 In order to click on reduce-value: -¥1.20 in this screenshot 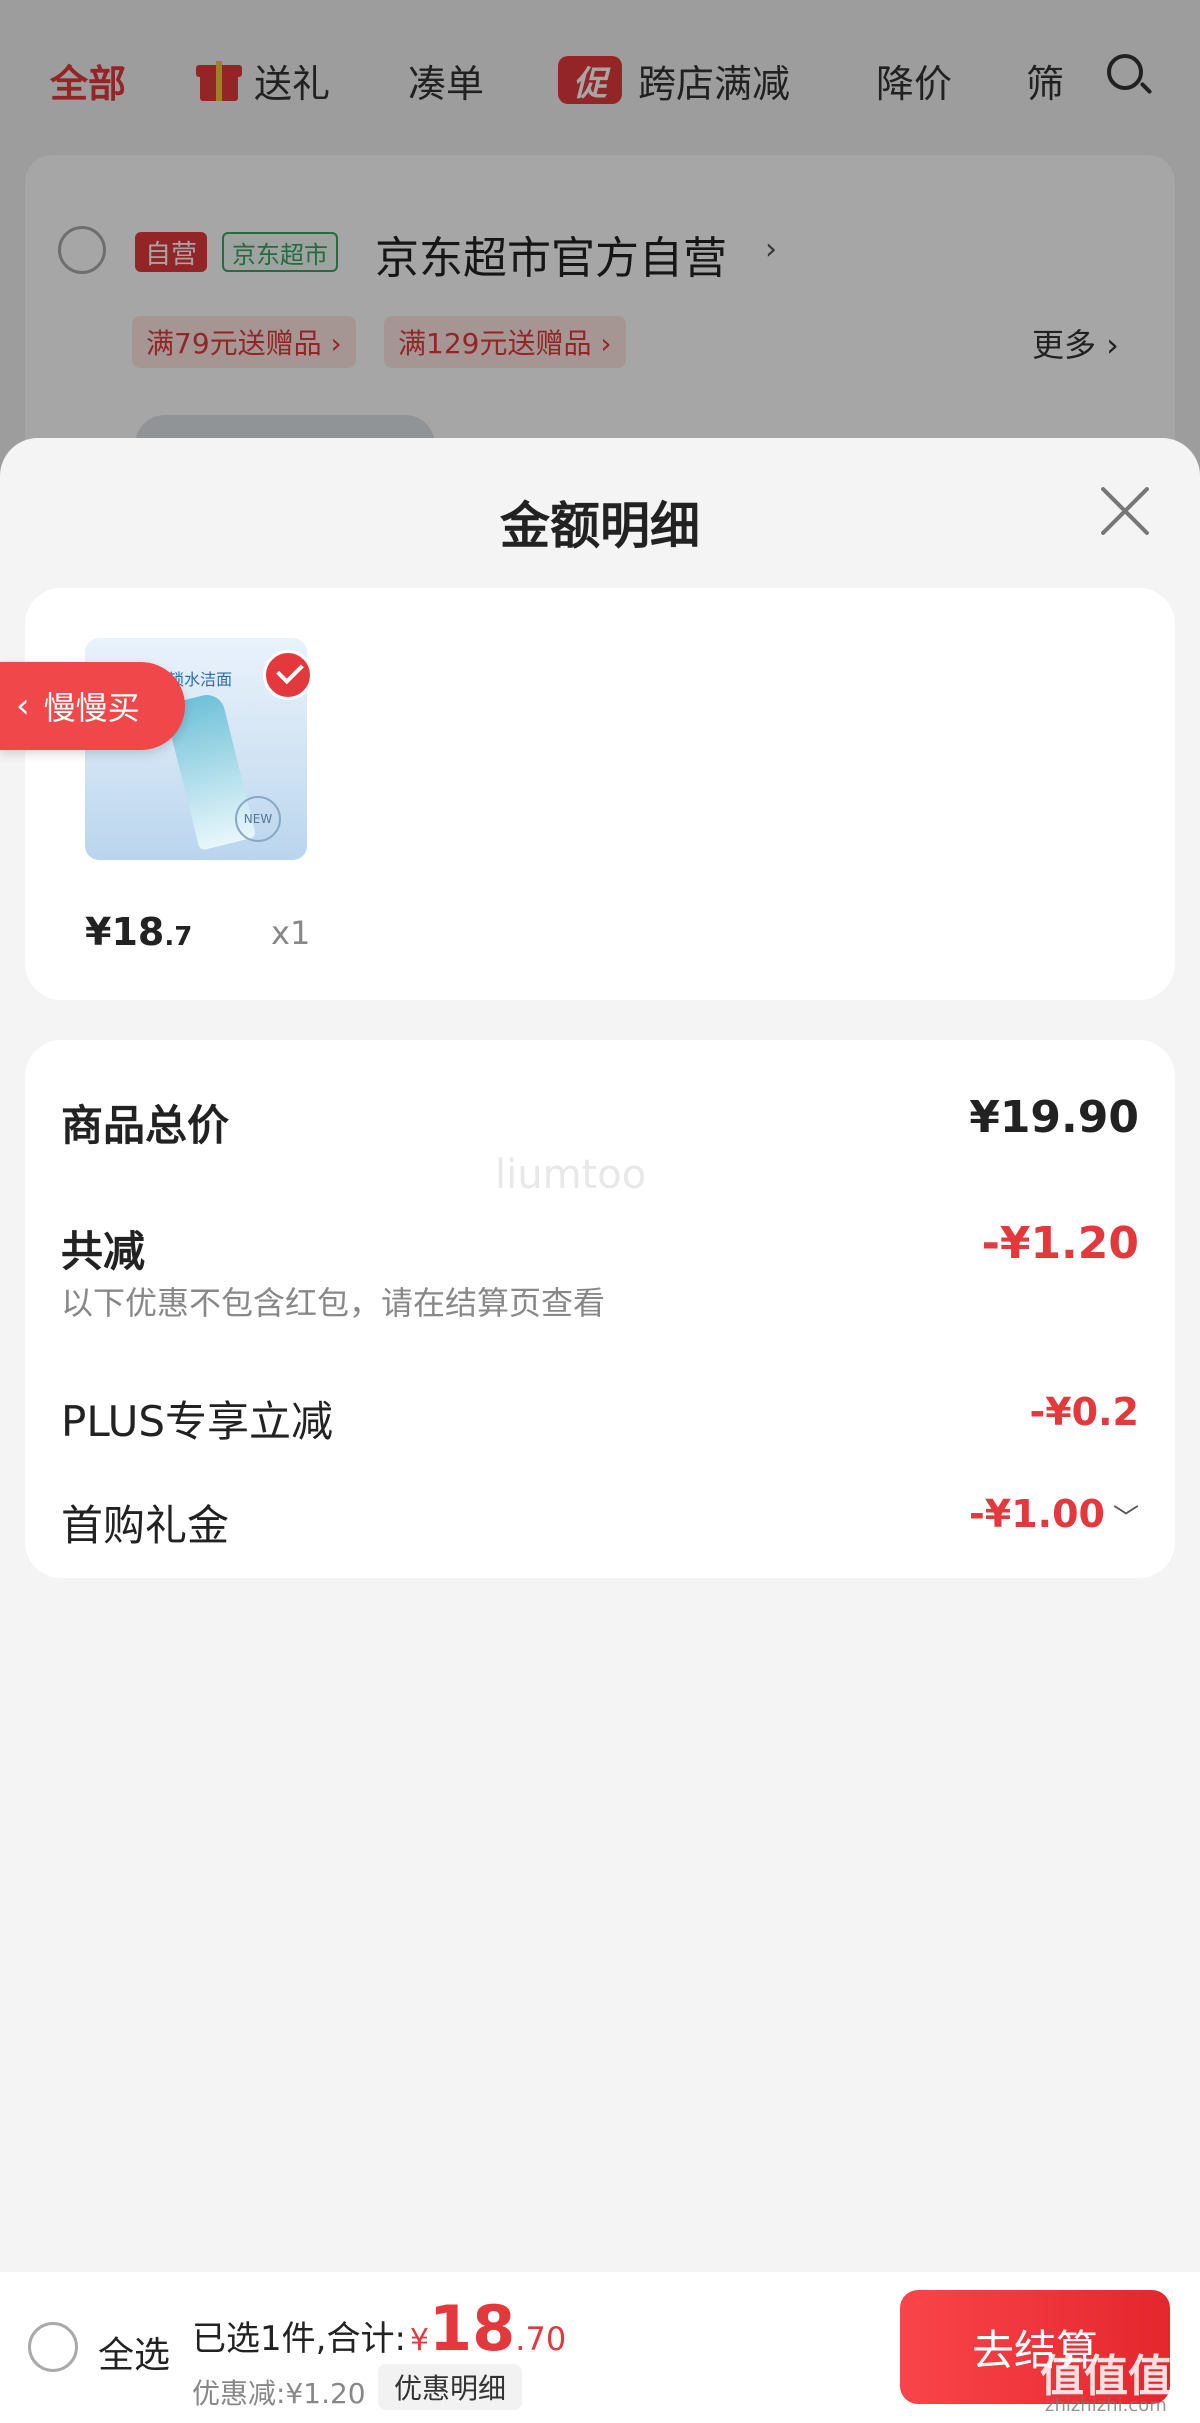, I will do `click(1060, 1243)`.